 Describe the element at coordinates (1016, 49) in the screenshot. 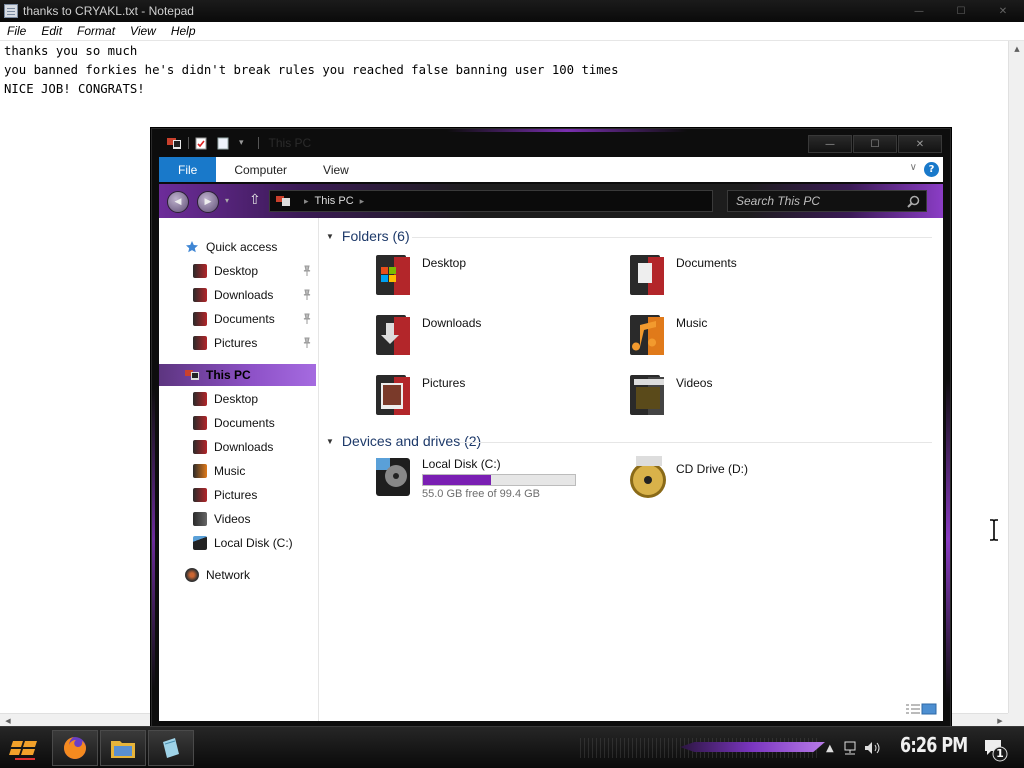

I see `scroll-up-icon: ▲` at that location.